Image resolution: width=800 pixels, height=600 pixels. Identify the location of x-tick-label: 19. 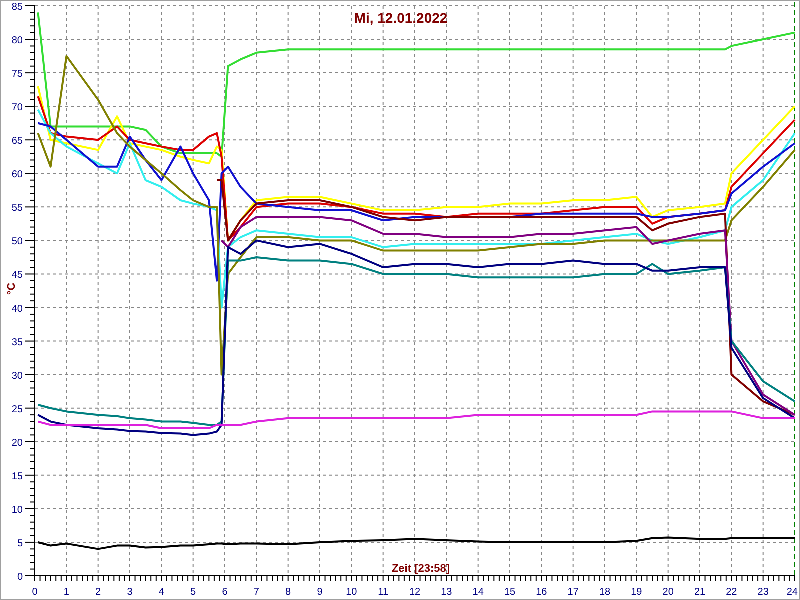
(636, 592).